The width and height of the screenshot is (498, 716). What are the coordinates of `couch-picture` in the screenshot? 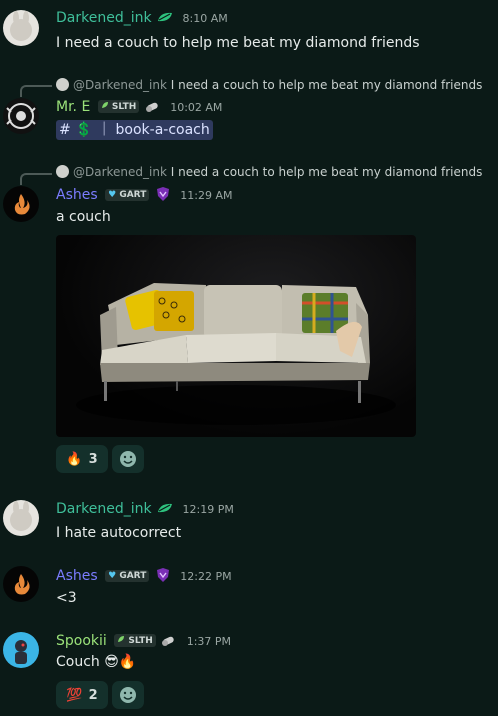 It's located at (236, 354).